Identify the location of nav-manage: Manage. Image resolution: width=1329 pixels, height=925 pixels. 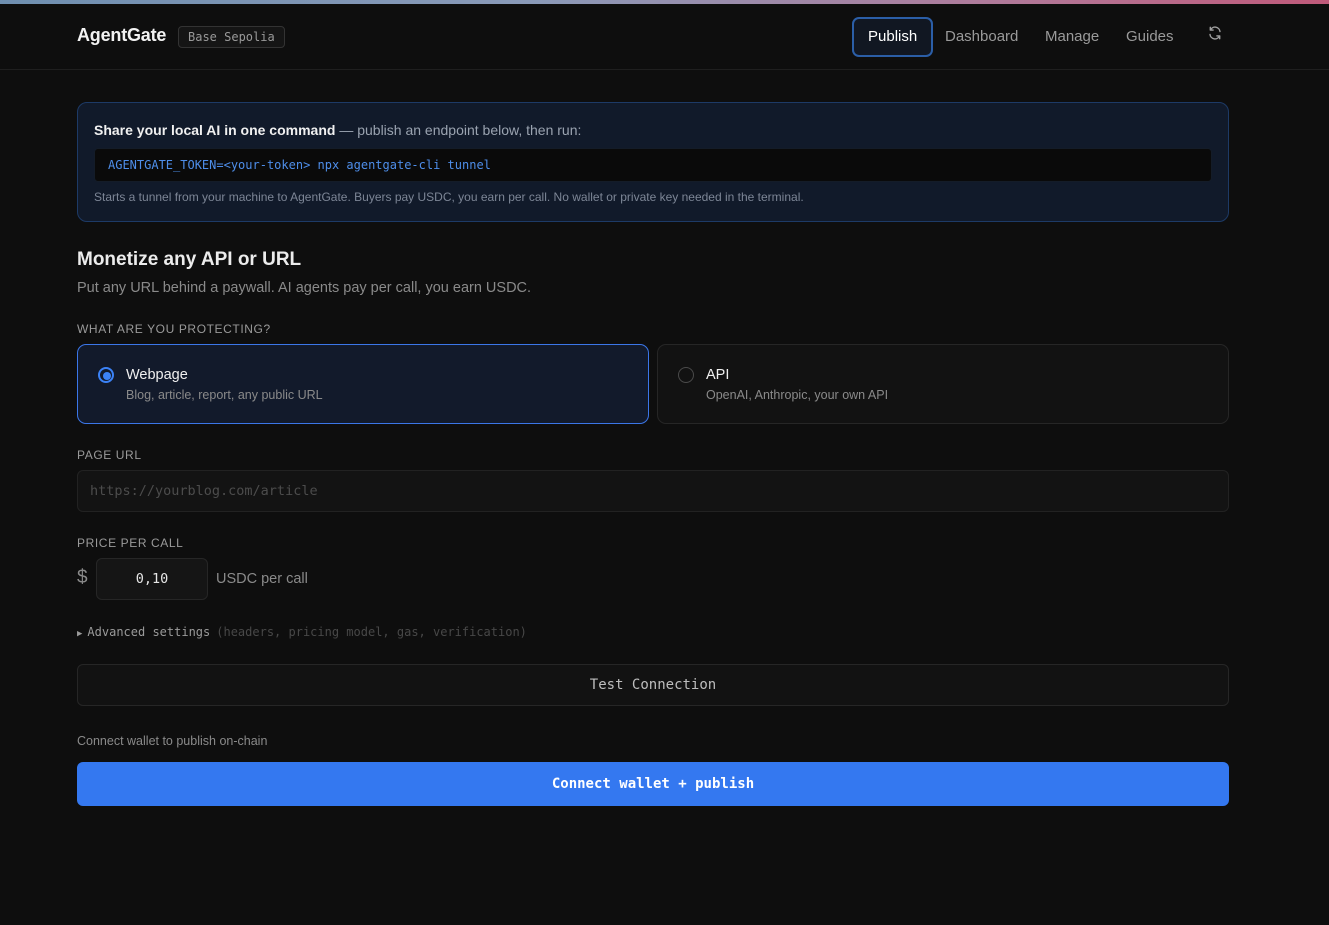
(1072, 37).